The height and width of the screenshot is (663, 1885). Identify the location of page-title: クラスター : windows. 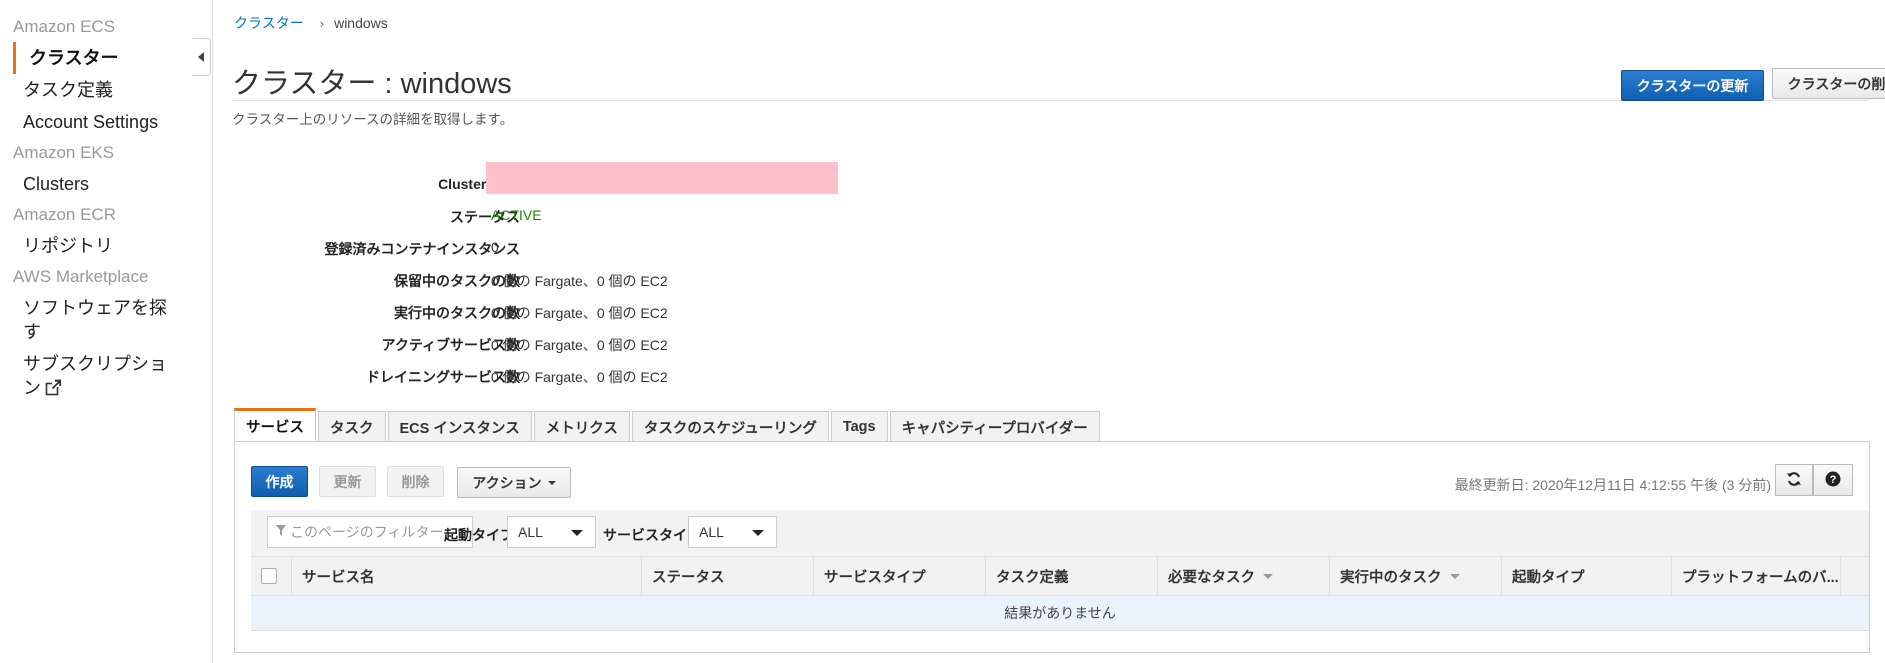
(372, 84).